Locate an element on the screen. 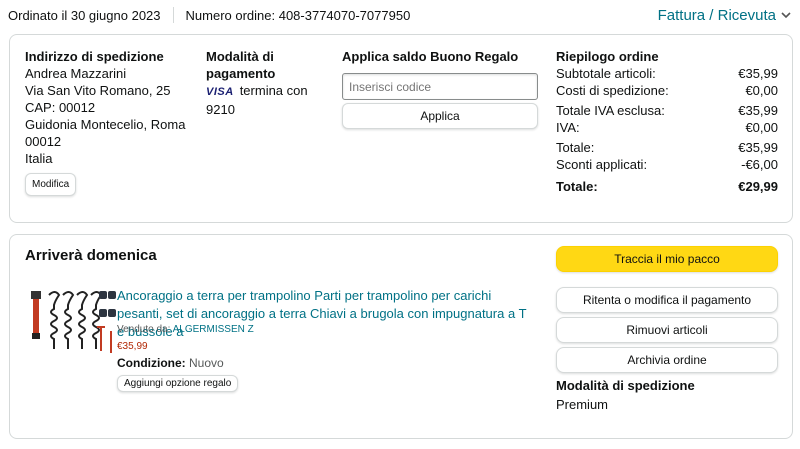  product-condition: Condizione: Nuovo is located at coordinates (170, 363).